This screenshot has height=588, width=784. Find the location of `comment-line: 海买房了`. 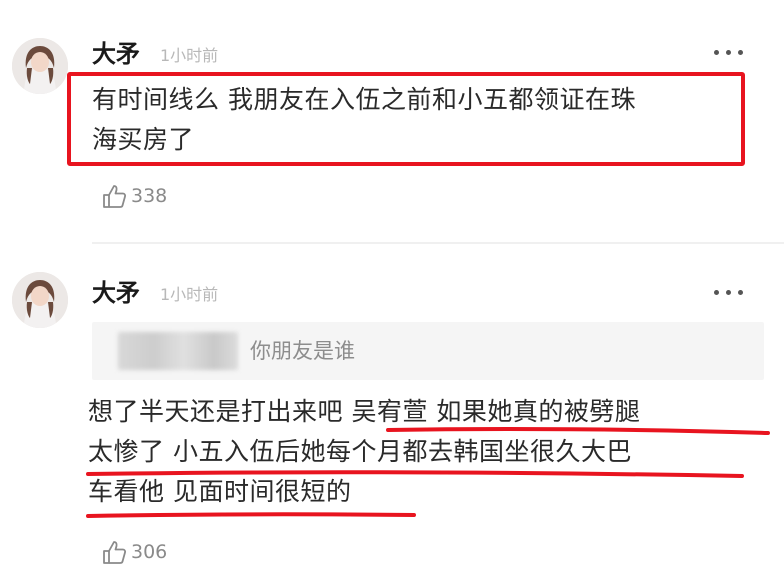

comment-line: 海买房了 is located at coordinates (143, 139).